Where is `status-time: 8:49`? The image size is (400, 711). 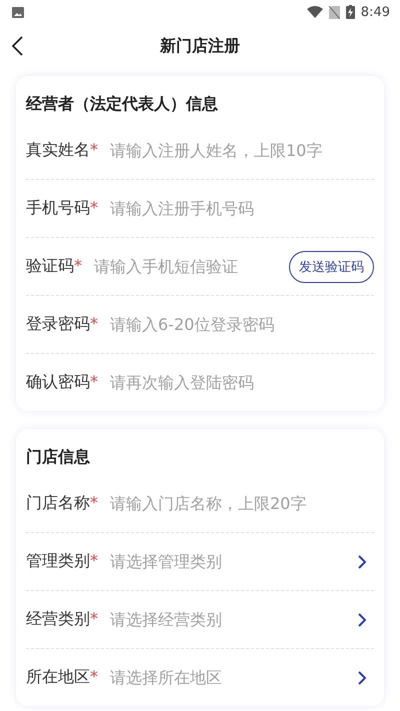 status-time: 8:49 is located at coordinates (375, 12).